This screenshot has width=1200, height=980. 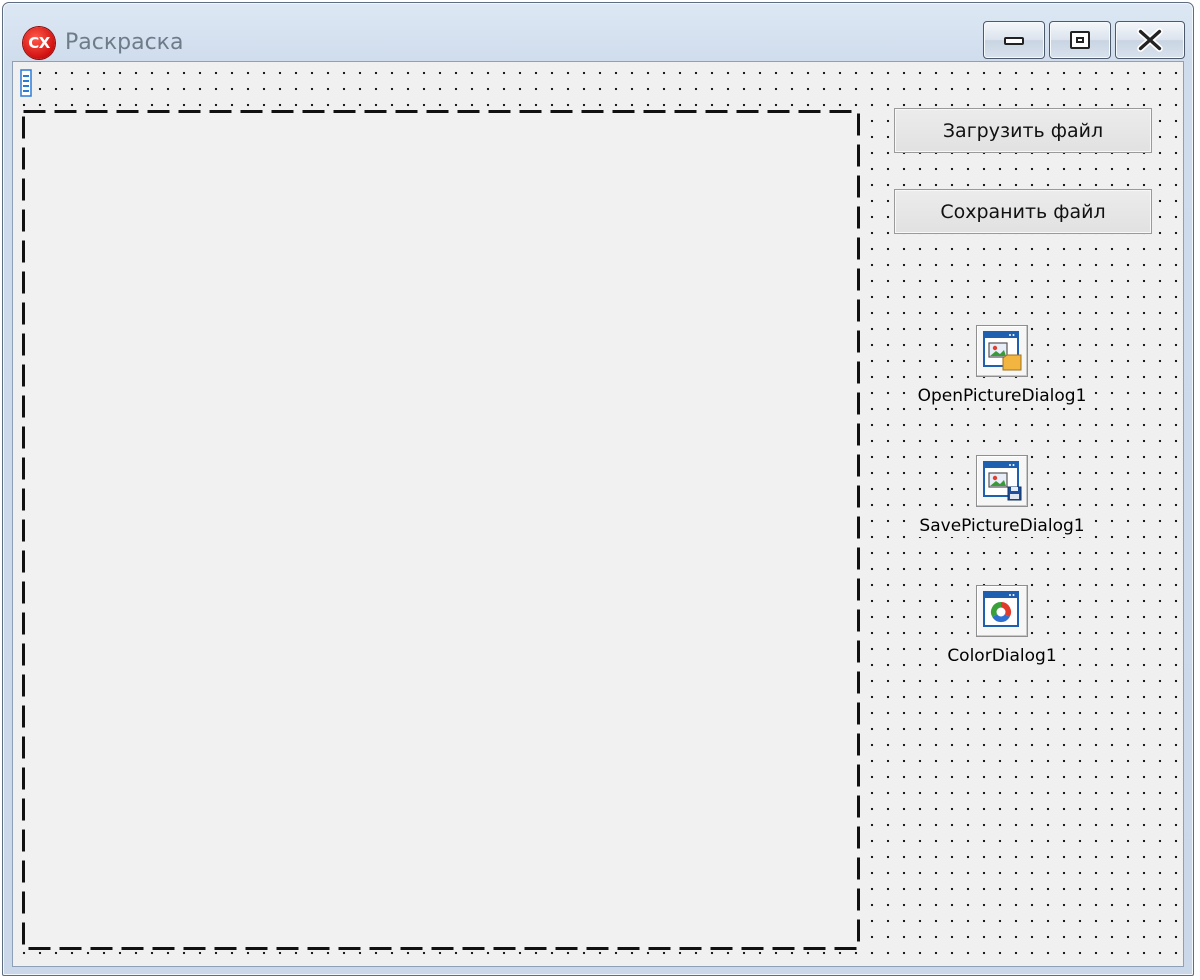 I want to click on title-bar: CX Раскраска, so click(x=598, y=34).